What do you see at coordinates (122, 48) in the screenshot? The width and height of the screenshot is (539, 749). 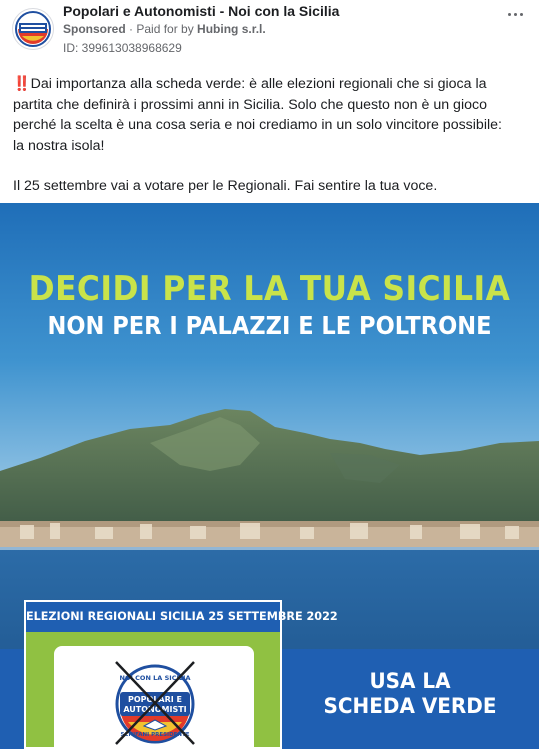 I see `ad-id: ID: 399613038968629` at bounding box center [122, 48].